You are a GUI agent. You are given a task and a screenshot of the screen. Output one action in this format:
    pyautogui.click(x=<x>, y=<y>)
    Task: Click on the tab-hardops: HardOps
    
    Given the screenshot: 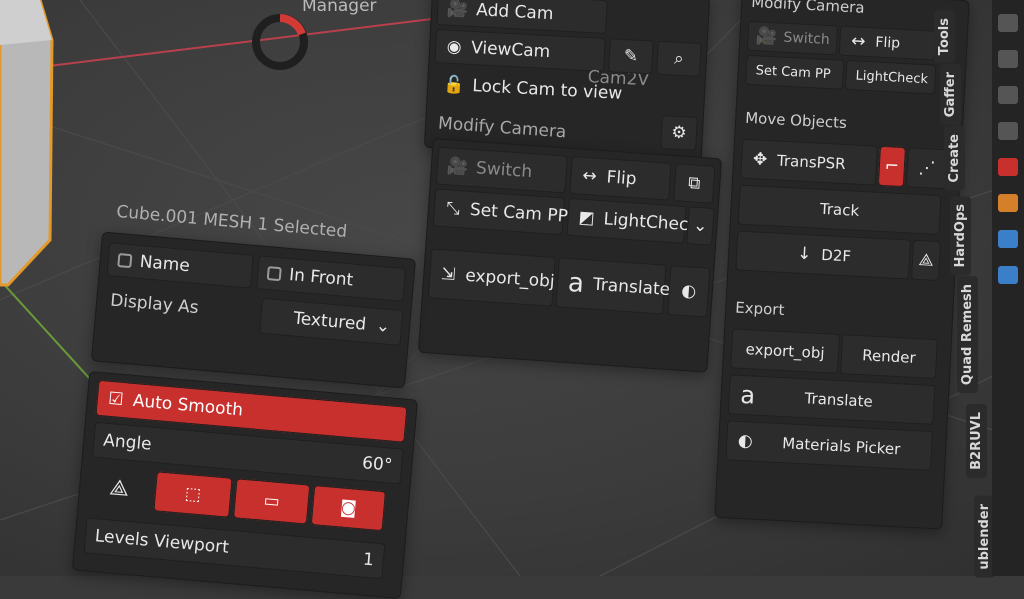 What is the action you would take?
    pyautogui.click(x=960, y=236)
    